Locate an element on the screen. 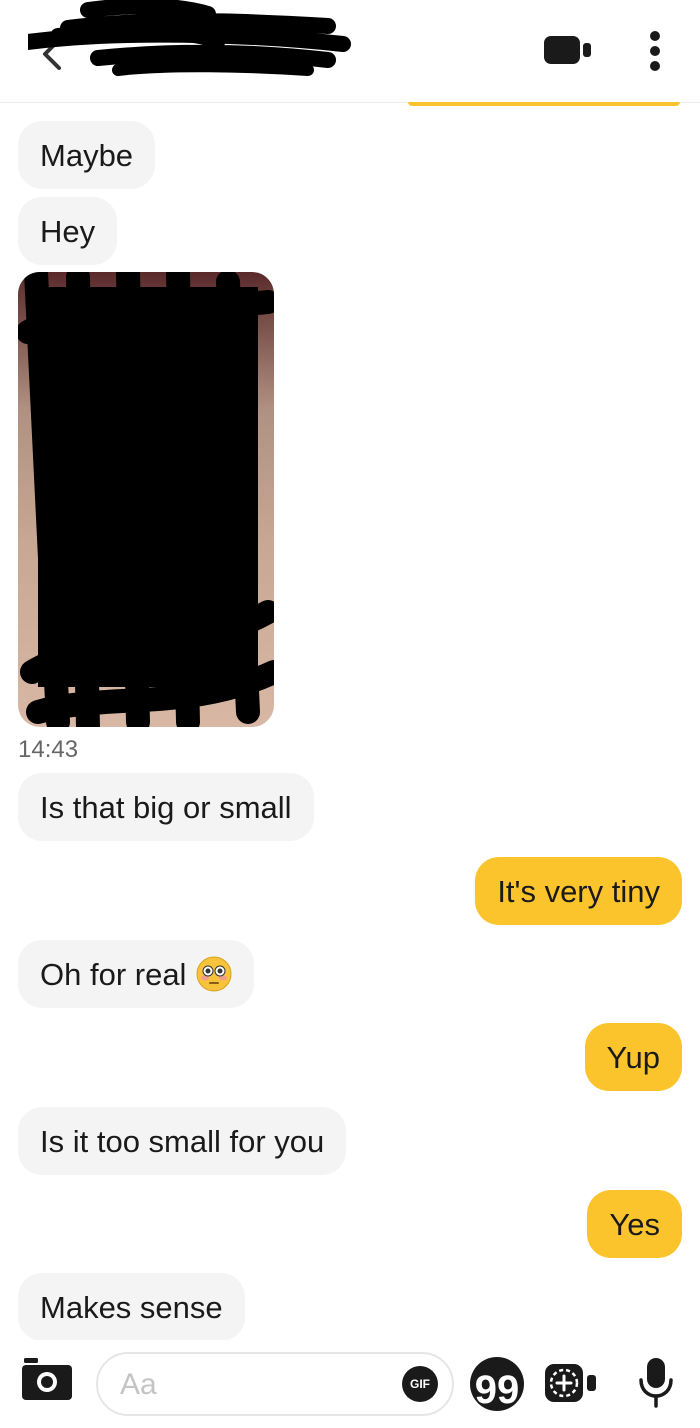 This screenshot has height=1428, width=700. message-incoming: Is it too small for you is located at coordinates (182, 1141).